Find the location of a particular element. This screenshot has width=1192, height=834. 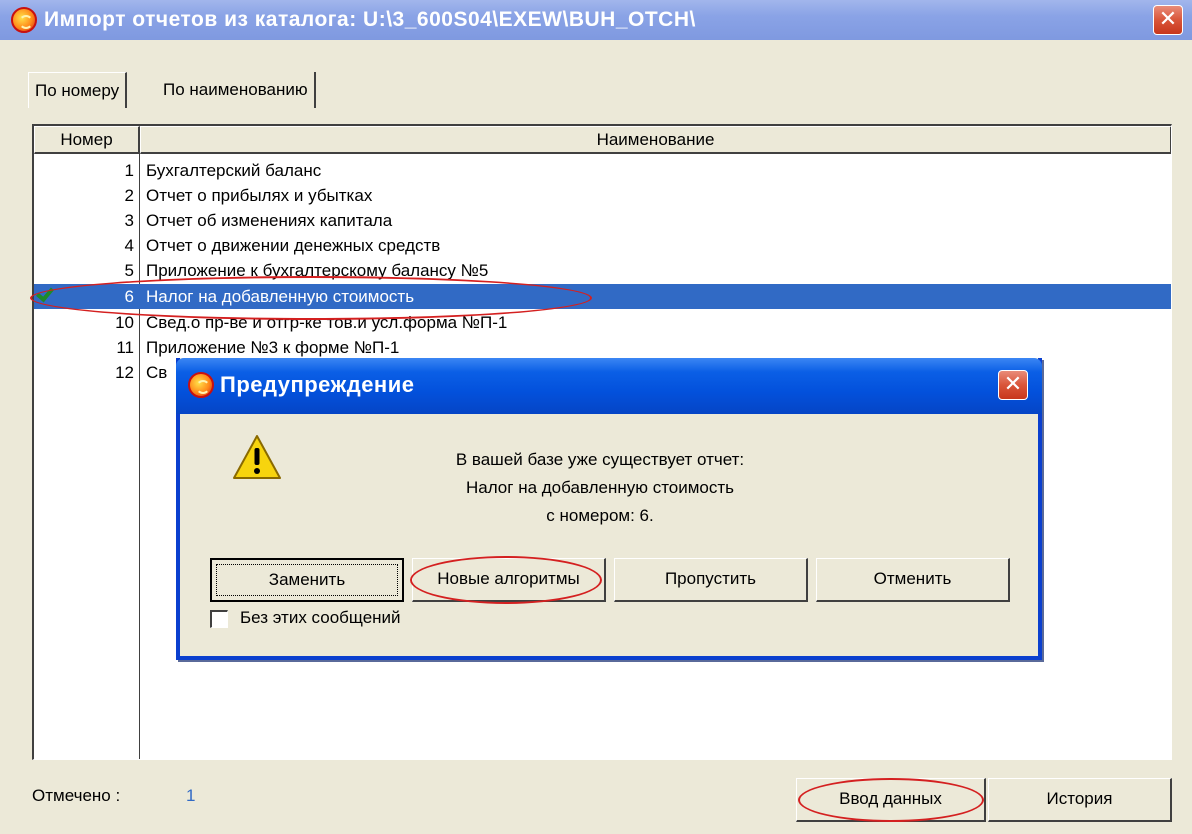

row-name: Отчет о движении денежных средств is located at coordinates (293, 245).